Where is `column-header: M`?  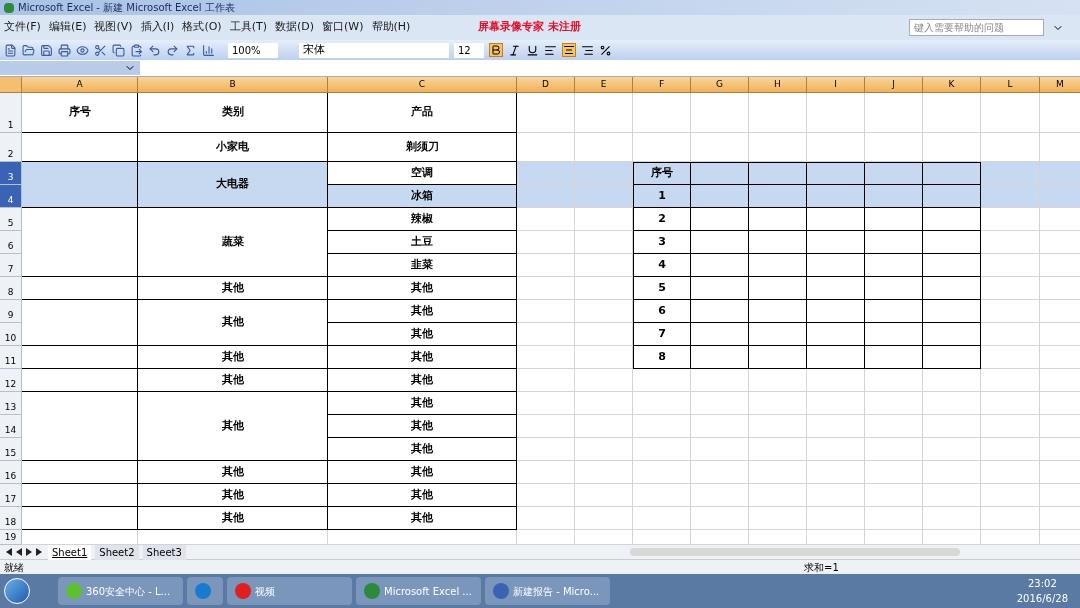 column-header: M is located at coordinates (1060, 85).